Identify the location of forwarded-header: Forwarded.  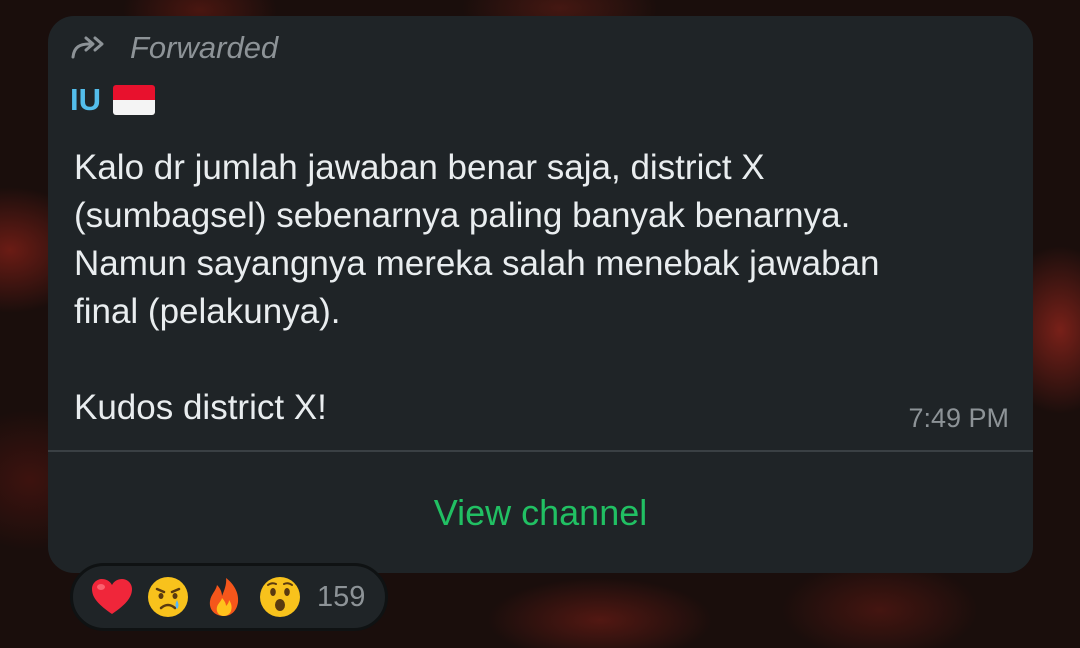
(174, 48).